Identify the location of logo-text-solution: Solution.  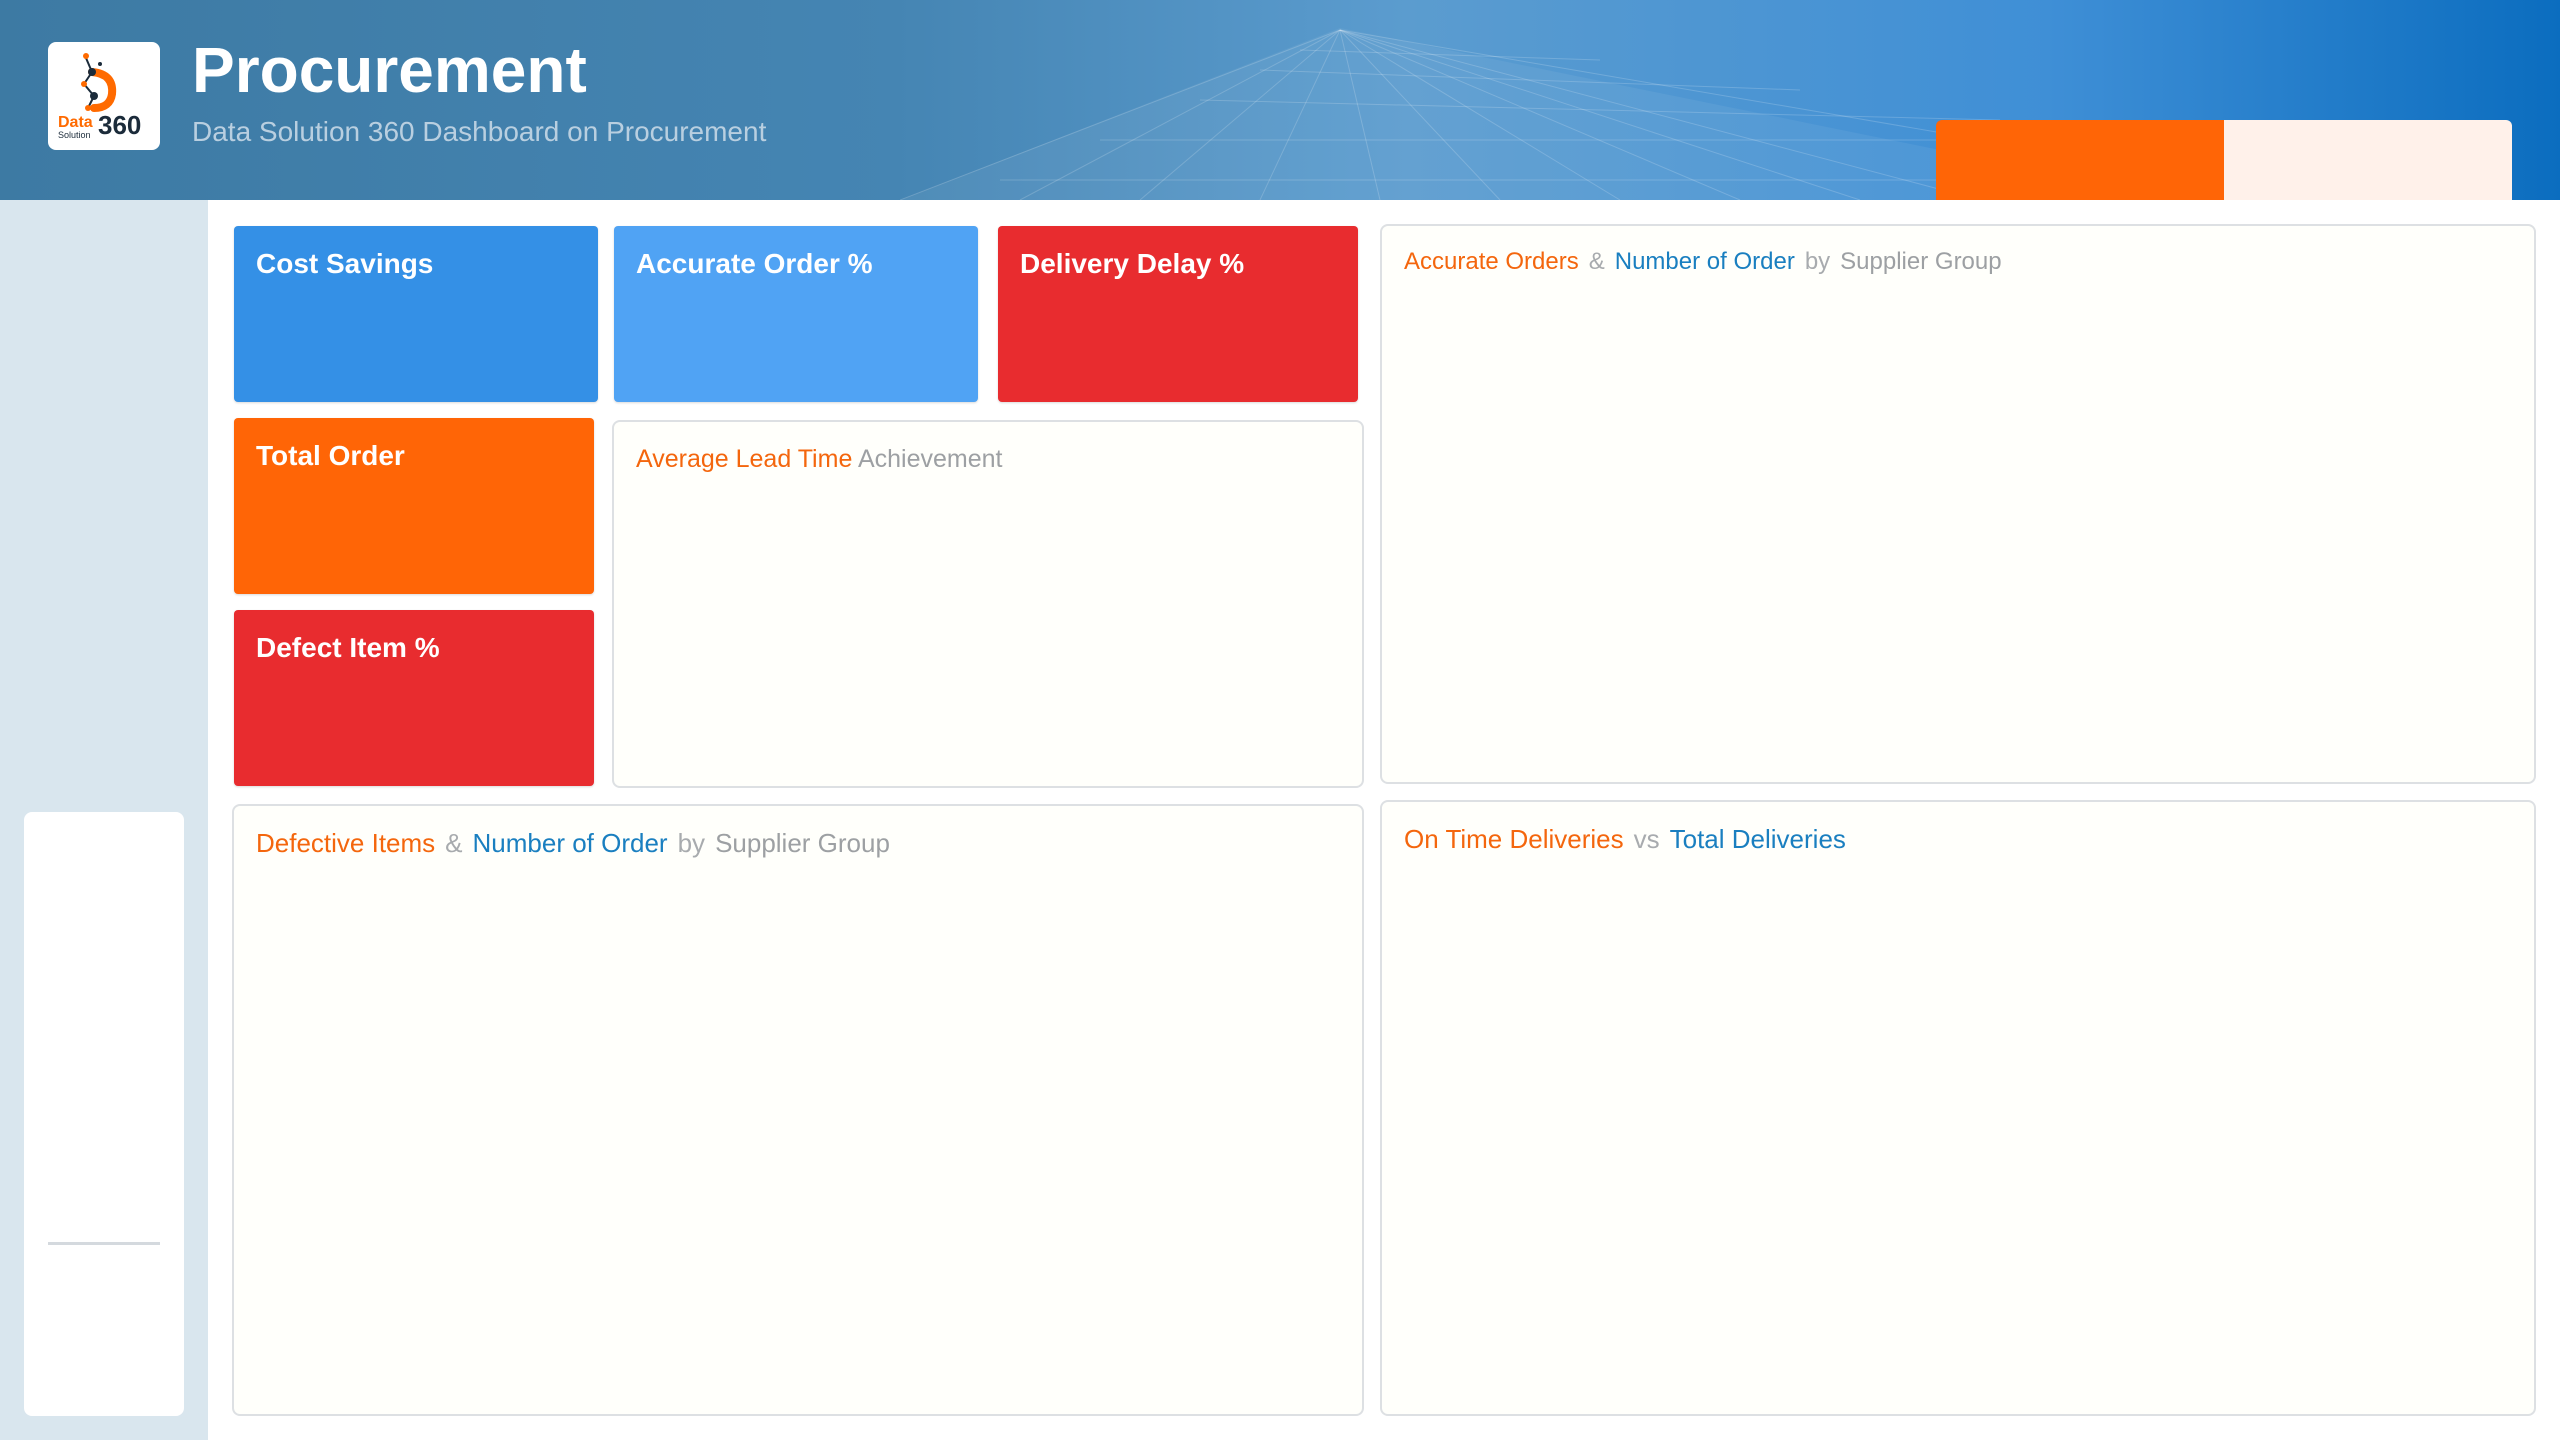
(74, 135).